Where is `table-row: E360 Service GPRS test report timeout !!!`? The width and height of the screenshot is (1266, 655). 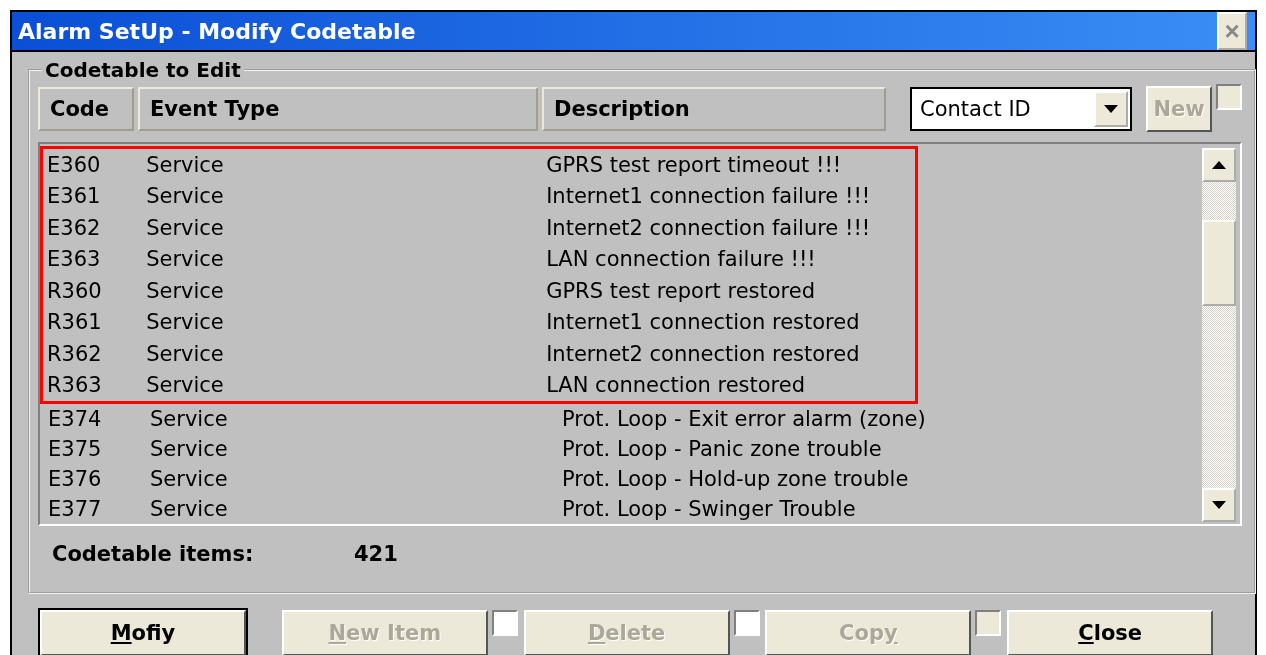
table-row: E360 Service GPRS test report timeout !!! is located at coordinates (479, 165).